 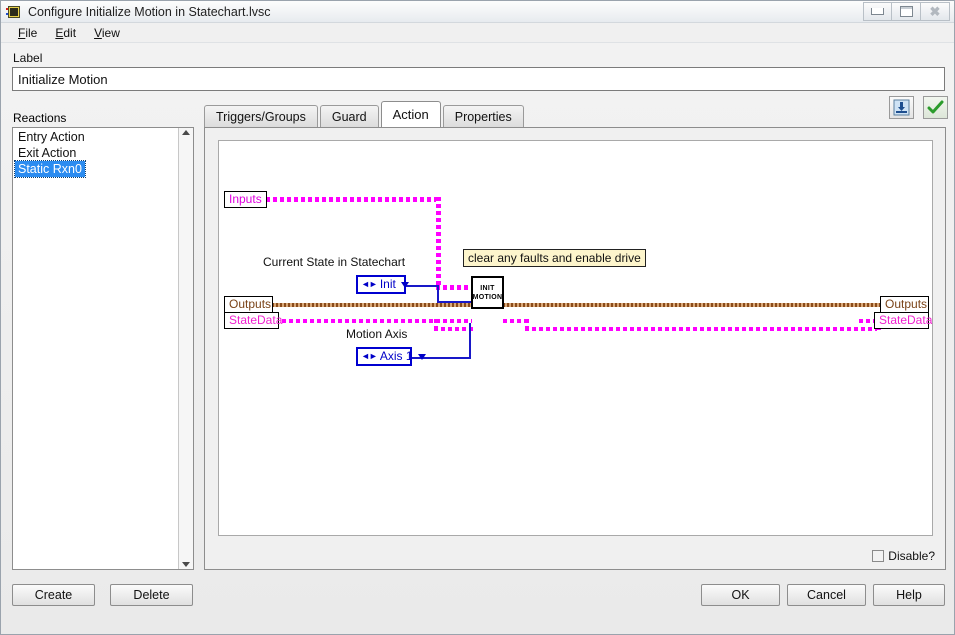 What do you see at coordinates (410, 114) in the screenshot?
I see `tab-action: Action` at bounding box center [410, 114].